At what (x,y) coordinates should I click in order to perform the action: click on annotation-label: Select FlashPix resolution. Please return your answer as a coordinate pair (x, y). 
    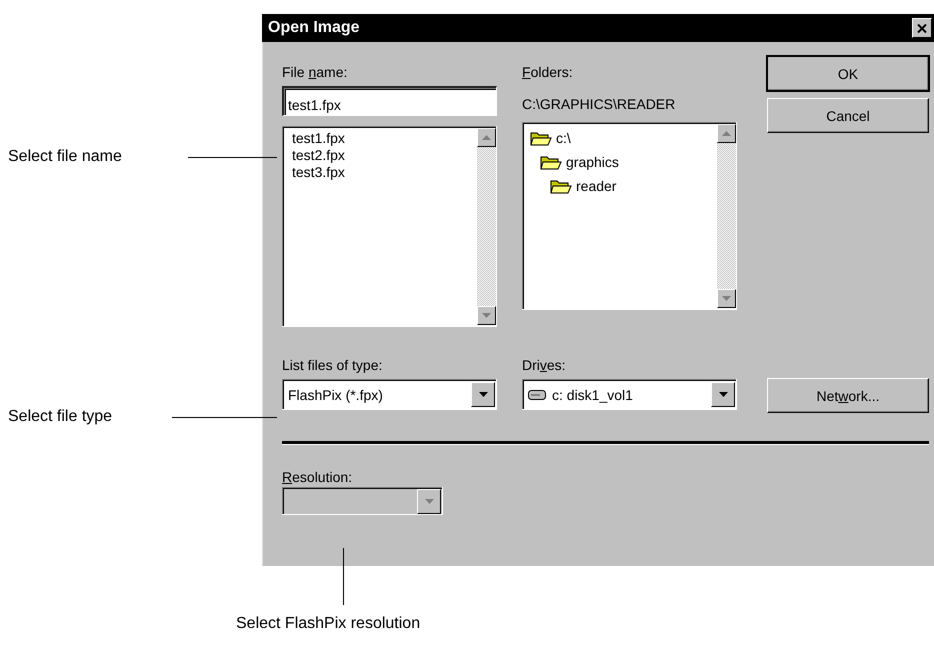
    Looking at the image, I should click on (328, 624).